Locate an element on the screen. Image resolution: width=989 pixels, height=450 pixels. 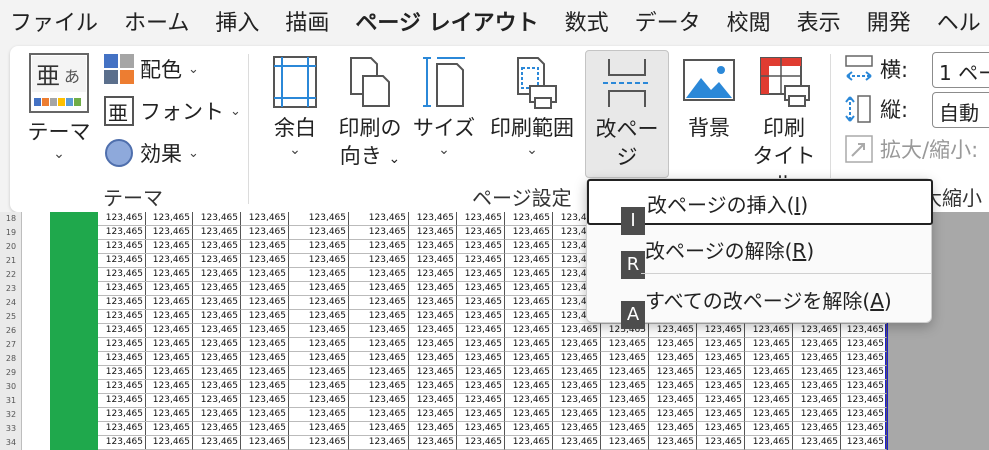
effects-button: 効果 ⌄ is located at coordinates (151, 153).